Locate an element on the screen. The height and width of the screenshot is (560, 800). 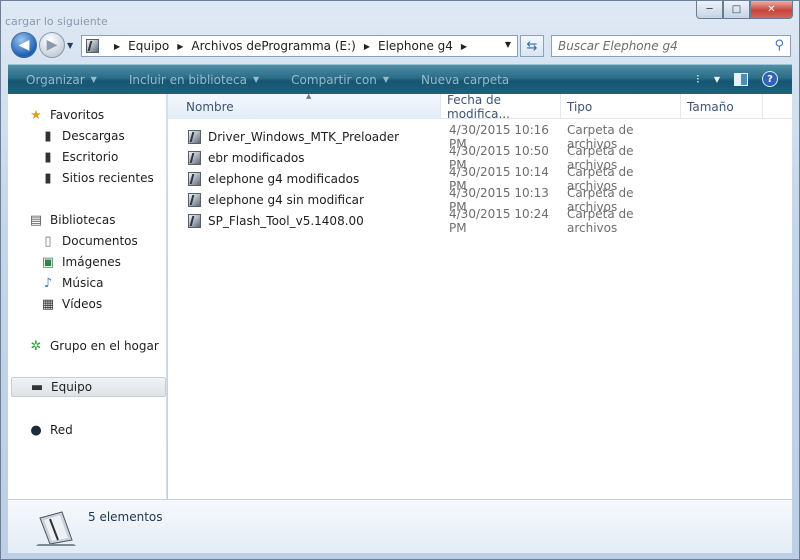
nav-network-label: Red is located at coordinates (61, 430).